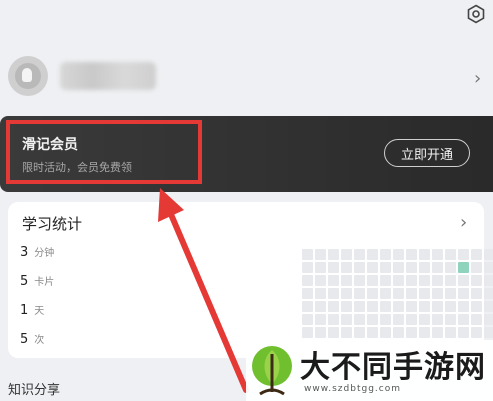 This screenshot has width=493, height=401. Describe the element at coordinates (52, 224) in the screenshot. I see `stats-title: 学习统计` at that location.